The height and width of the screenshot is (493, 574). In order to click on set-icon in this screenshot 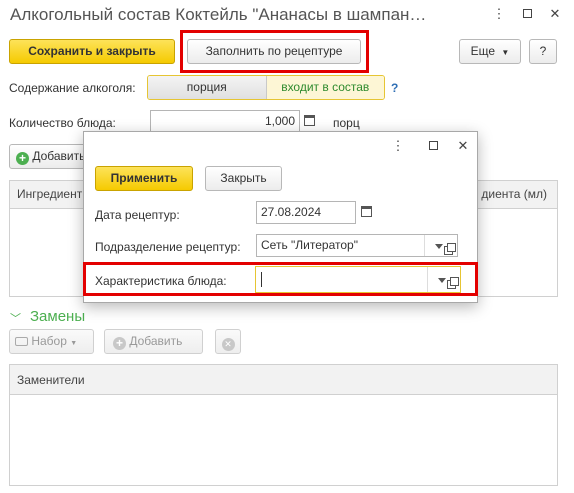, I will do `click(21, 341)`.